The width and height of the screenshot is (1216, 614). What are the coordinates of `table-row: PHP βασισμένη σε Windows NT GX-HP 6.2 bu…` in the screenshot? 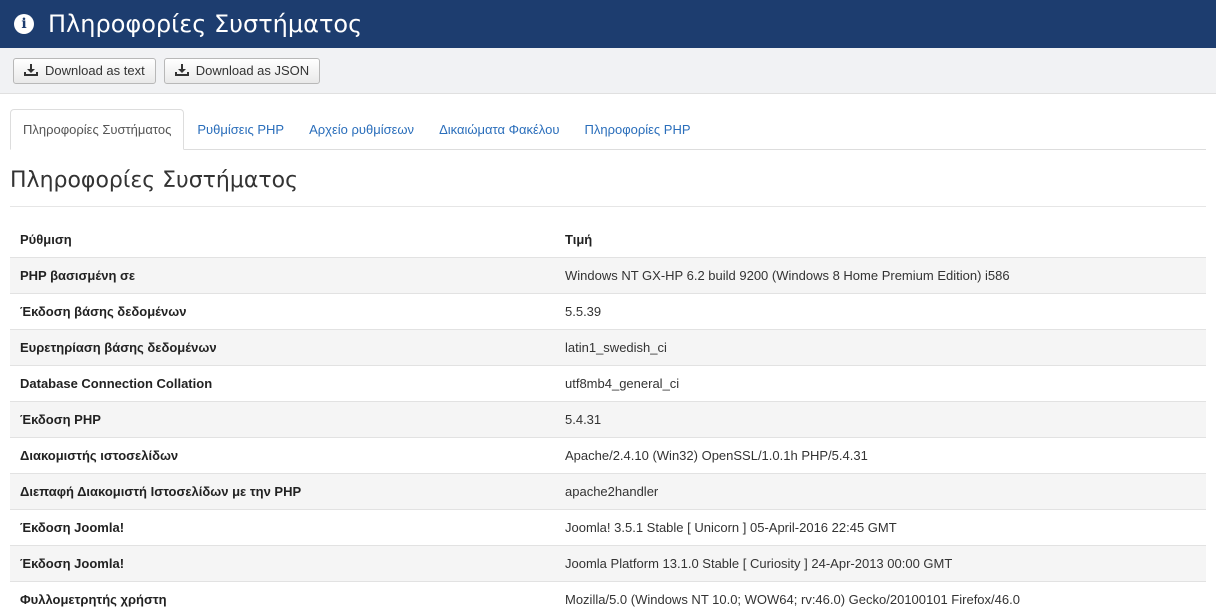 It's located at (608, 274).